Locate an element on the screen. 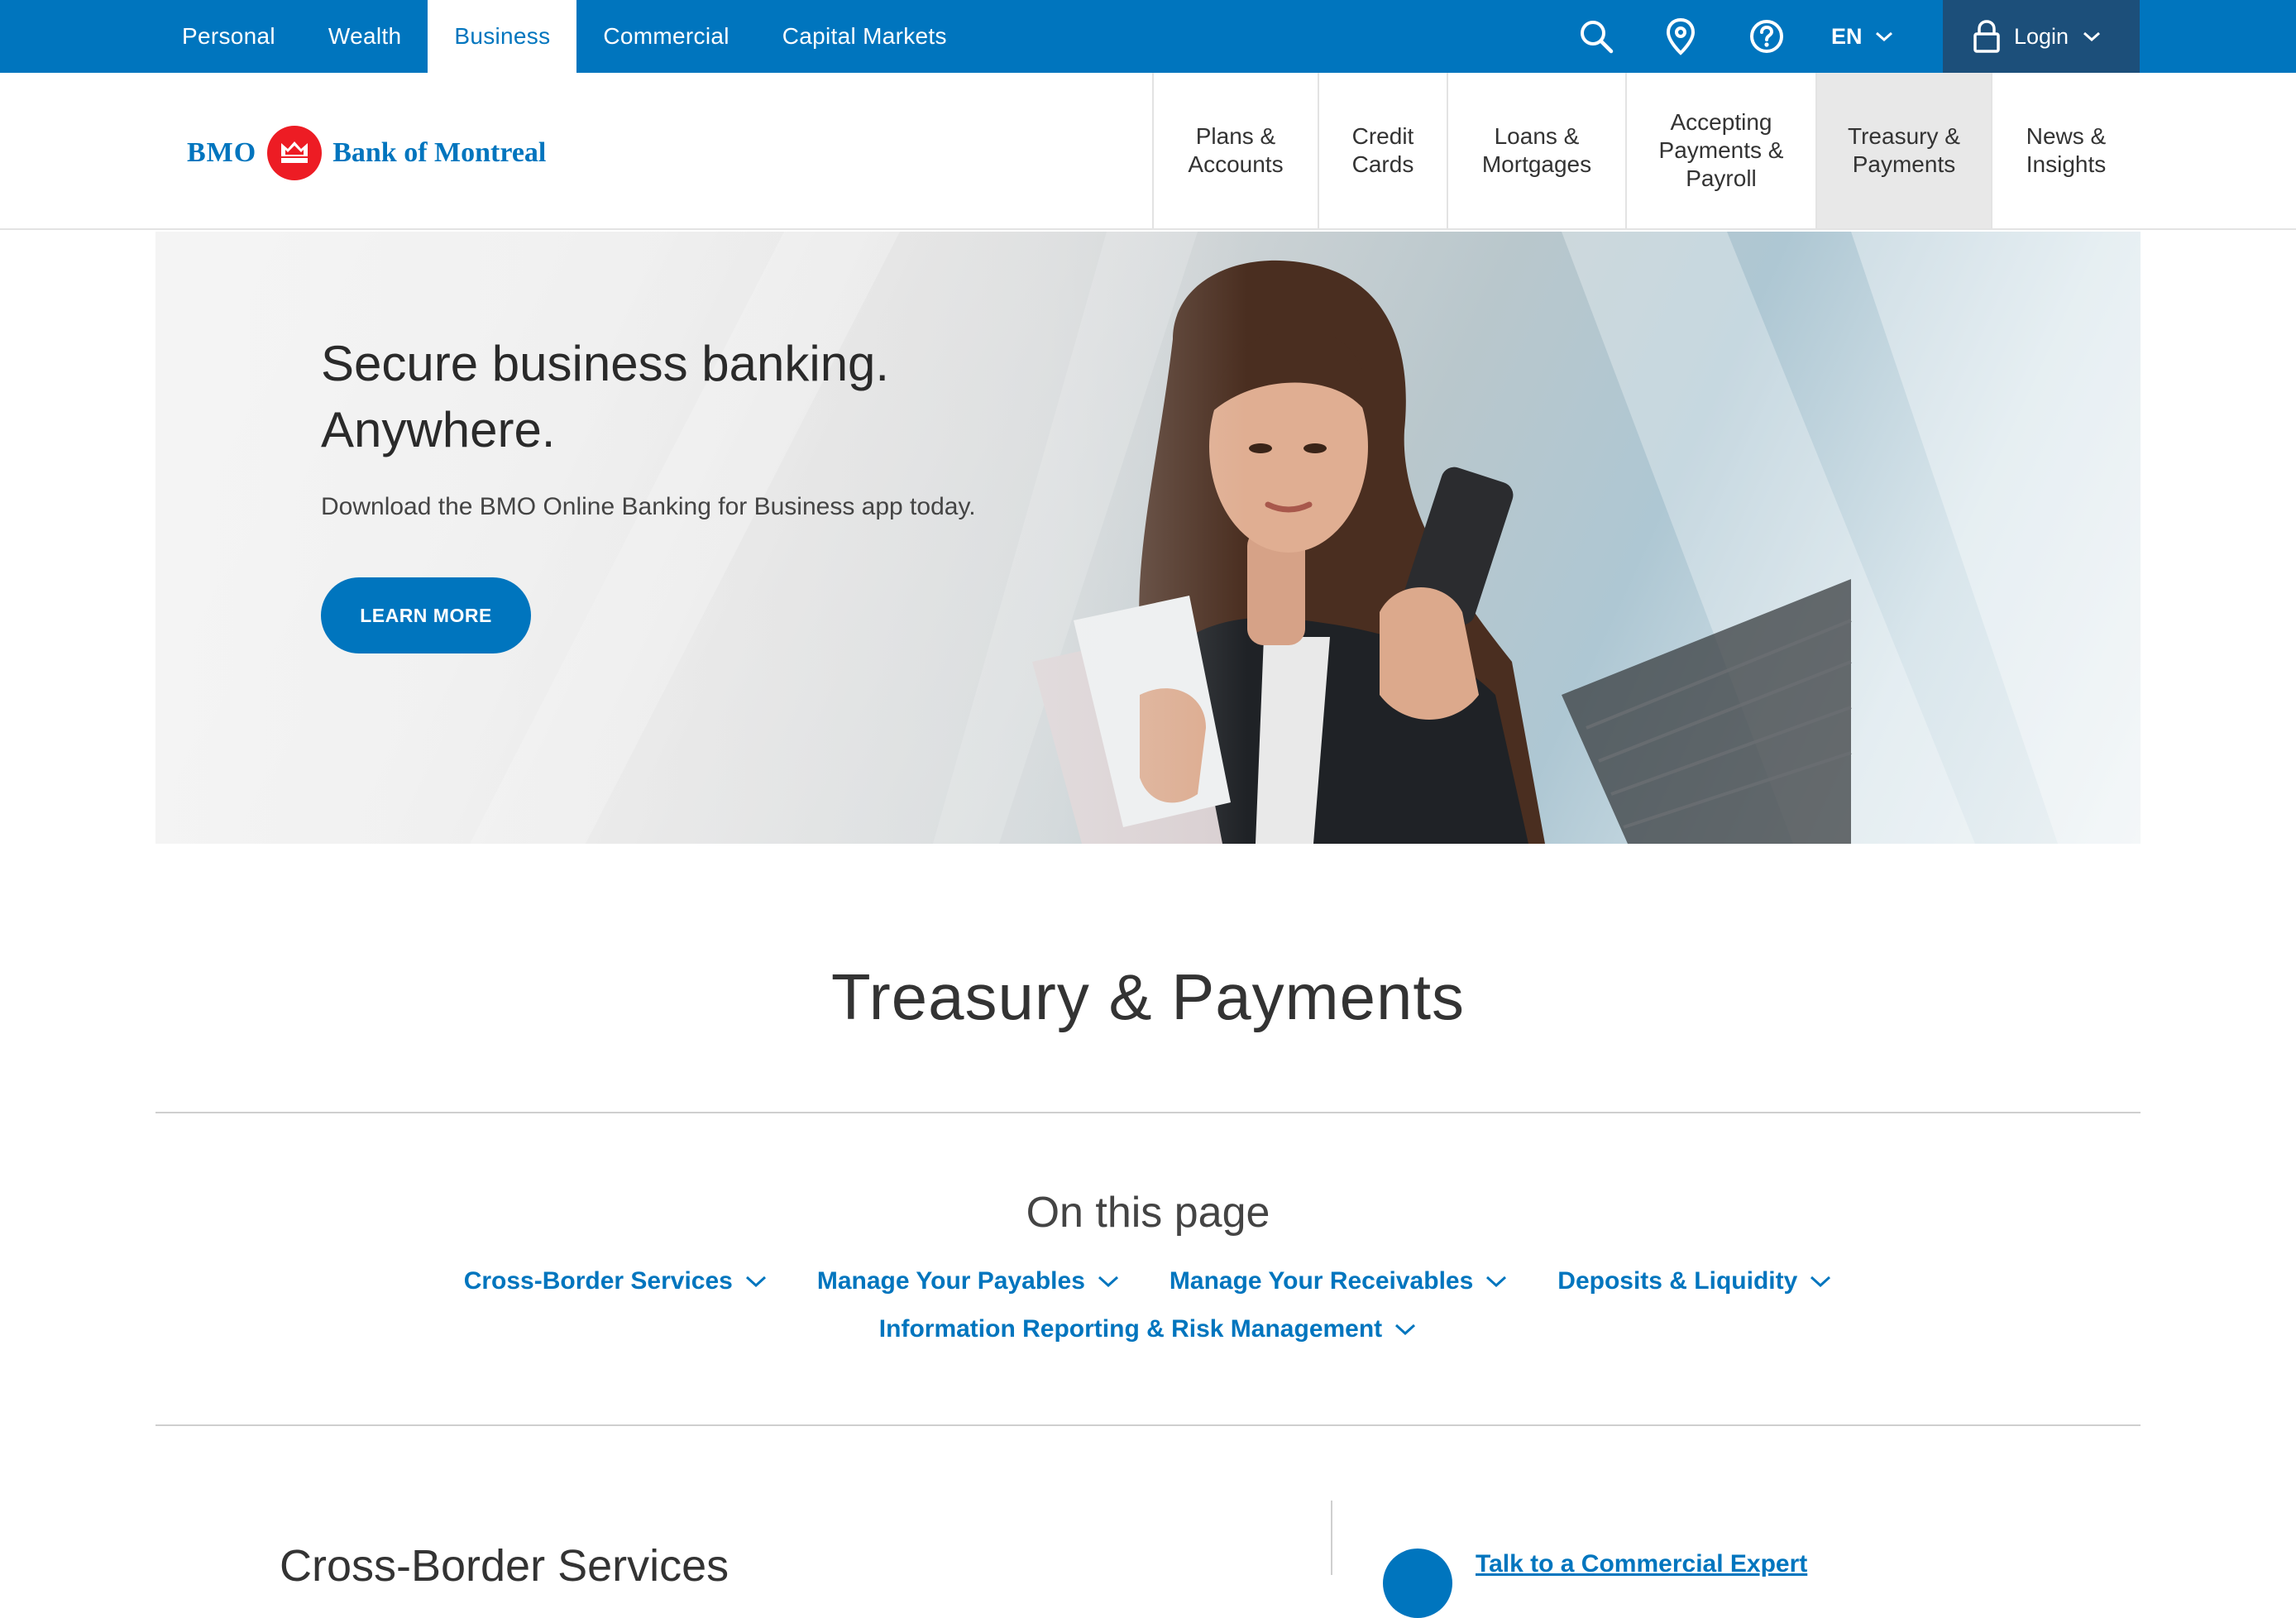 This screenshot has width=2296, height=1618. section-title-cross-border: Cross-Border Services is located at coordinates (504, 1566).